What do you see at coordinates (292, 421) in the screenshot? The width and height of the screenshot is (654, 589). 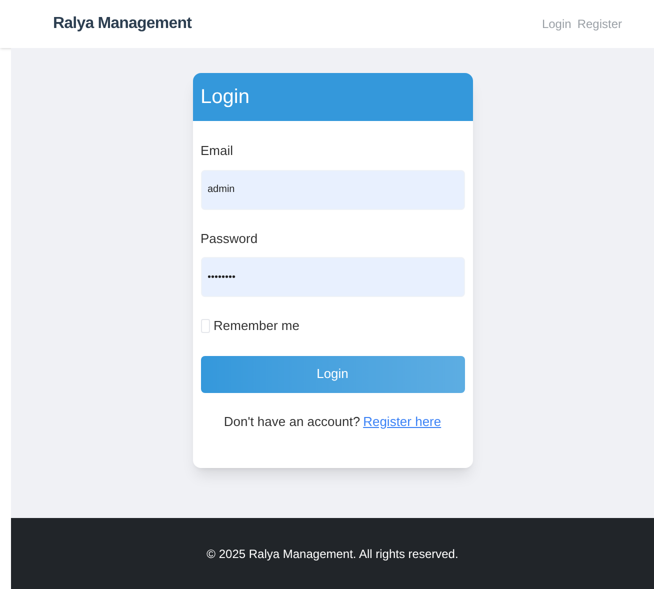 I see `register-prompt: Don't have an account?` at bounding box center [292, 421].